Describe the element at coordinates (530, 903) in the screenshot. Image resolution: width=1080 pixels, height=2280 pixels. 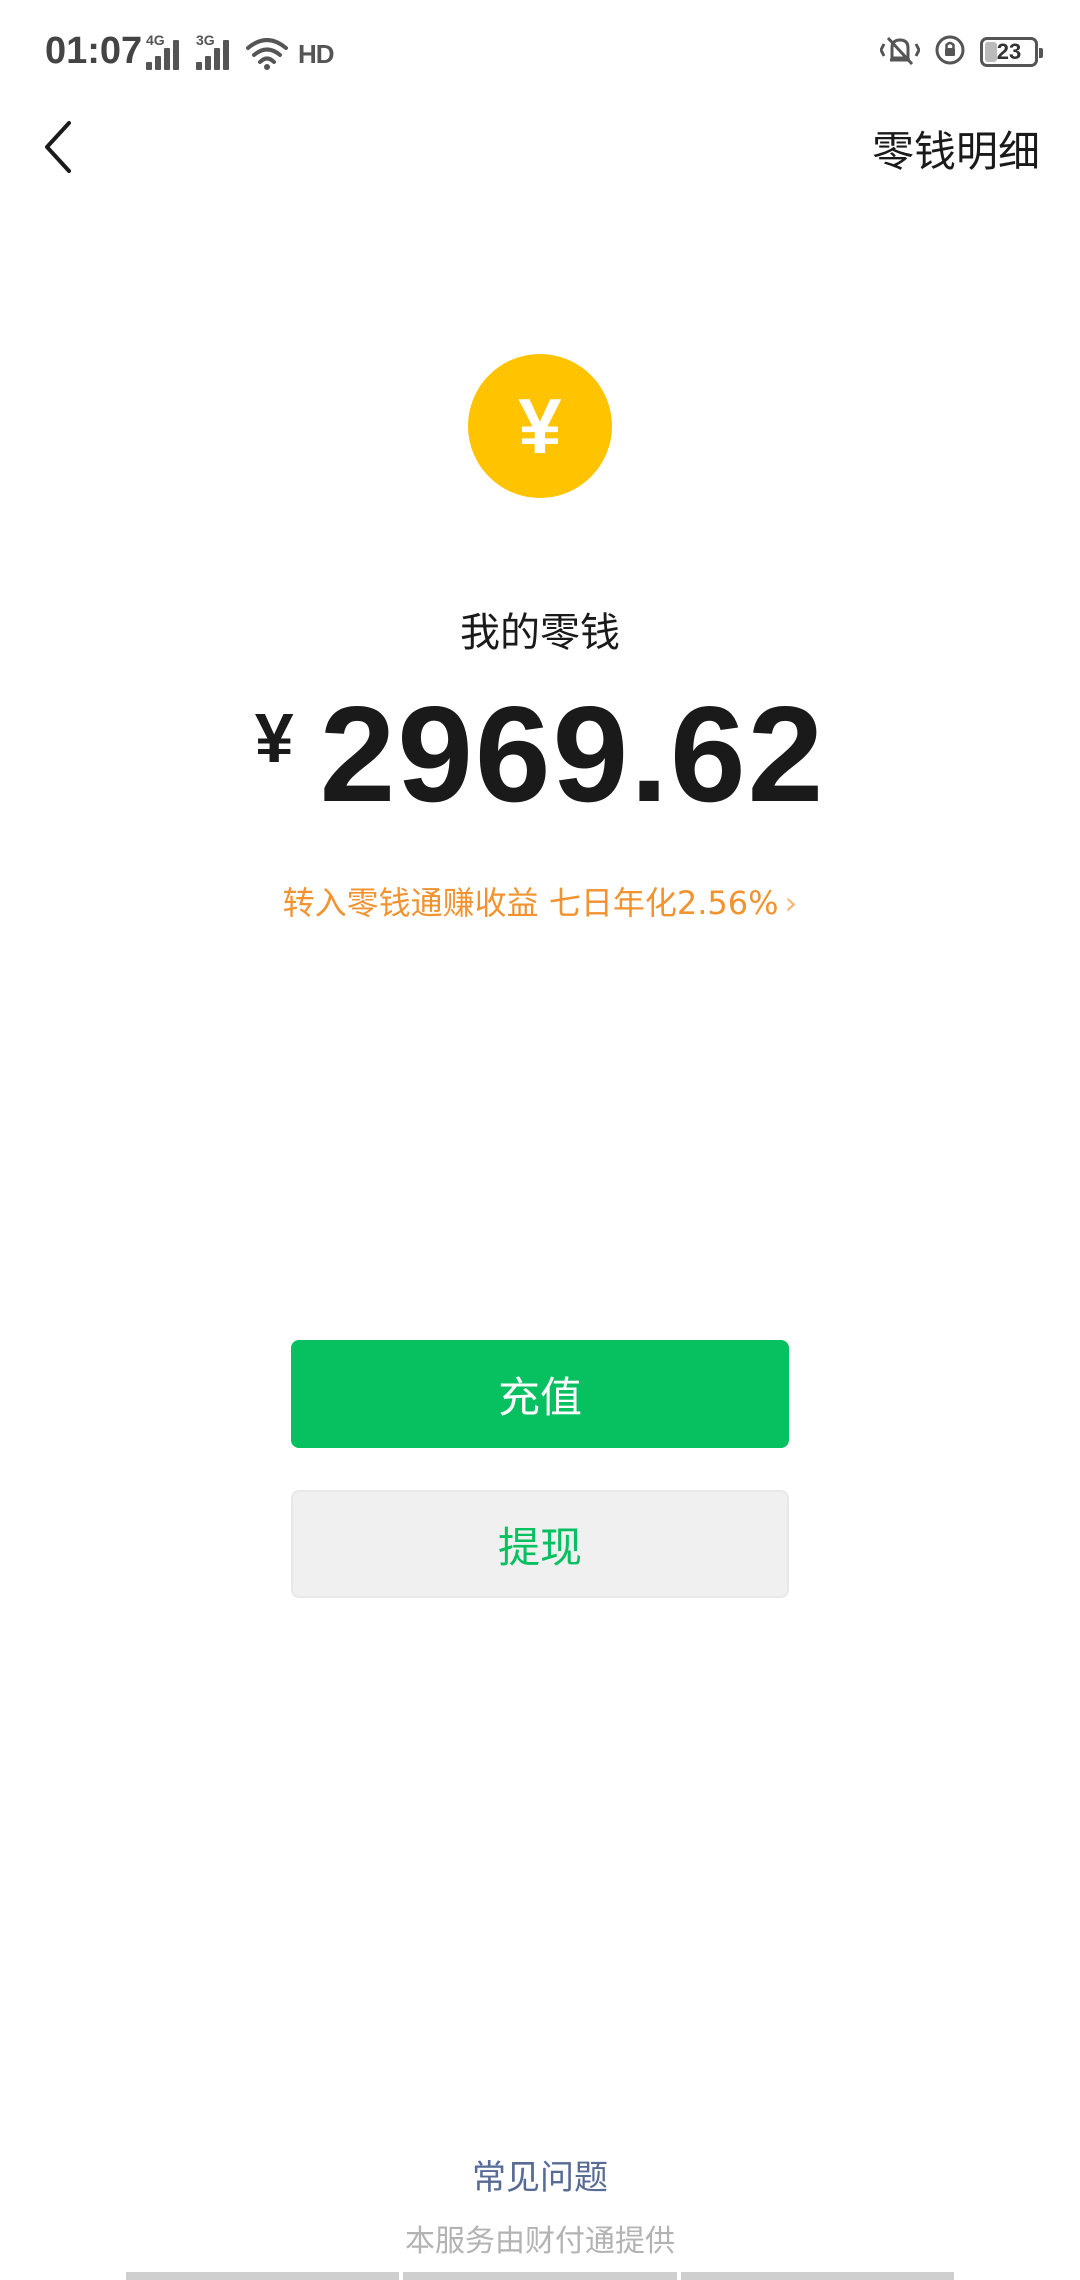
I see `promo-text: 转入零钱通赚收益 七日年化2.56%` at that location.